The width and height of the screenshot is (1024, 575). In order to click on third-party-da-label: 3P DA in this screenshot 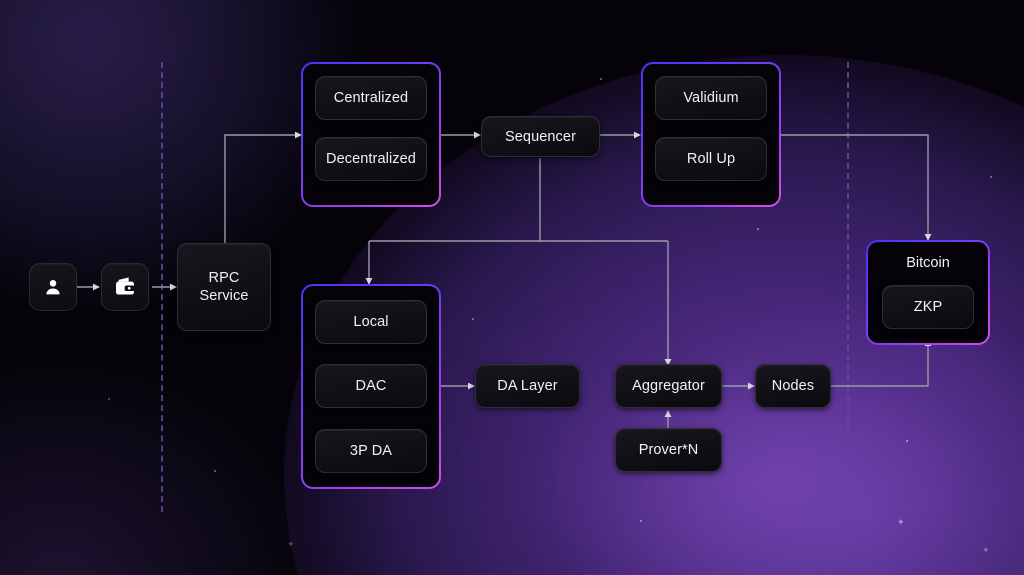, I will do `click(371, 451)`.